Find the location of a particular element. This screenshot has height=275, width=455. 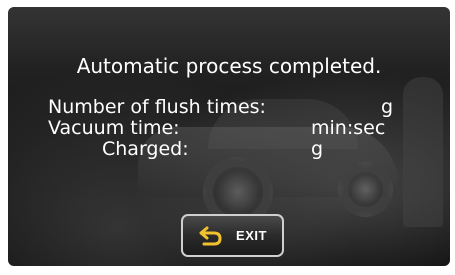

flush-times-unit: g is located at coordinates (387, 107).